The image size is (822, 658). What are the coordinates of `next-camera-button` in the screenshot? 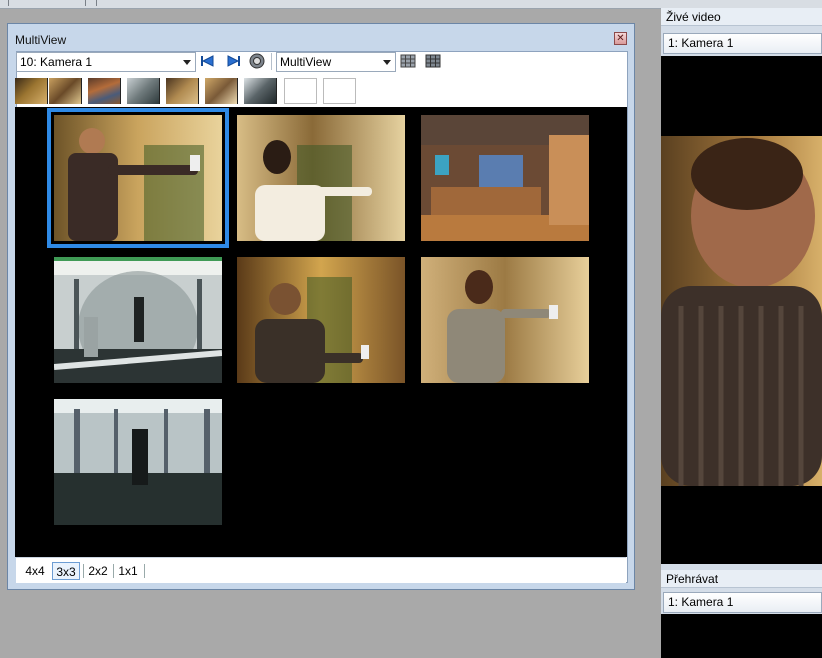 It's located at (233, 61).